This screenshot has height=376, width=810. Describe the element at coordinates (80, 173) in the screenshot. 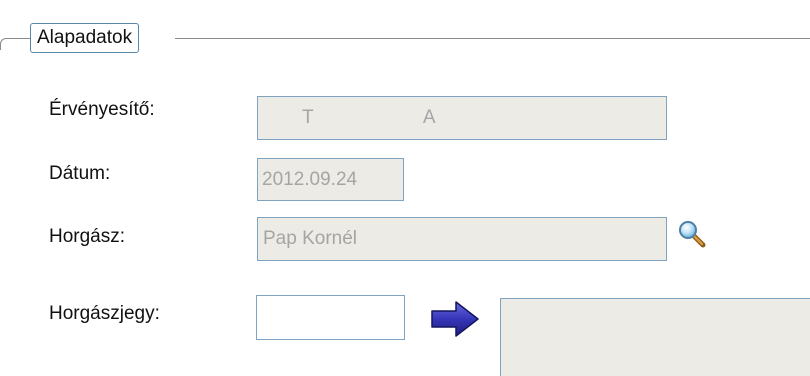

I see `datum-label: Dátum:` at that location.